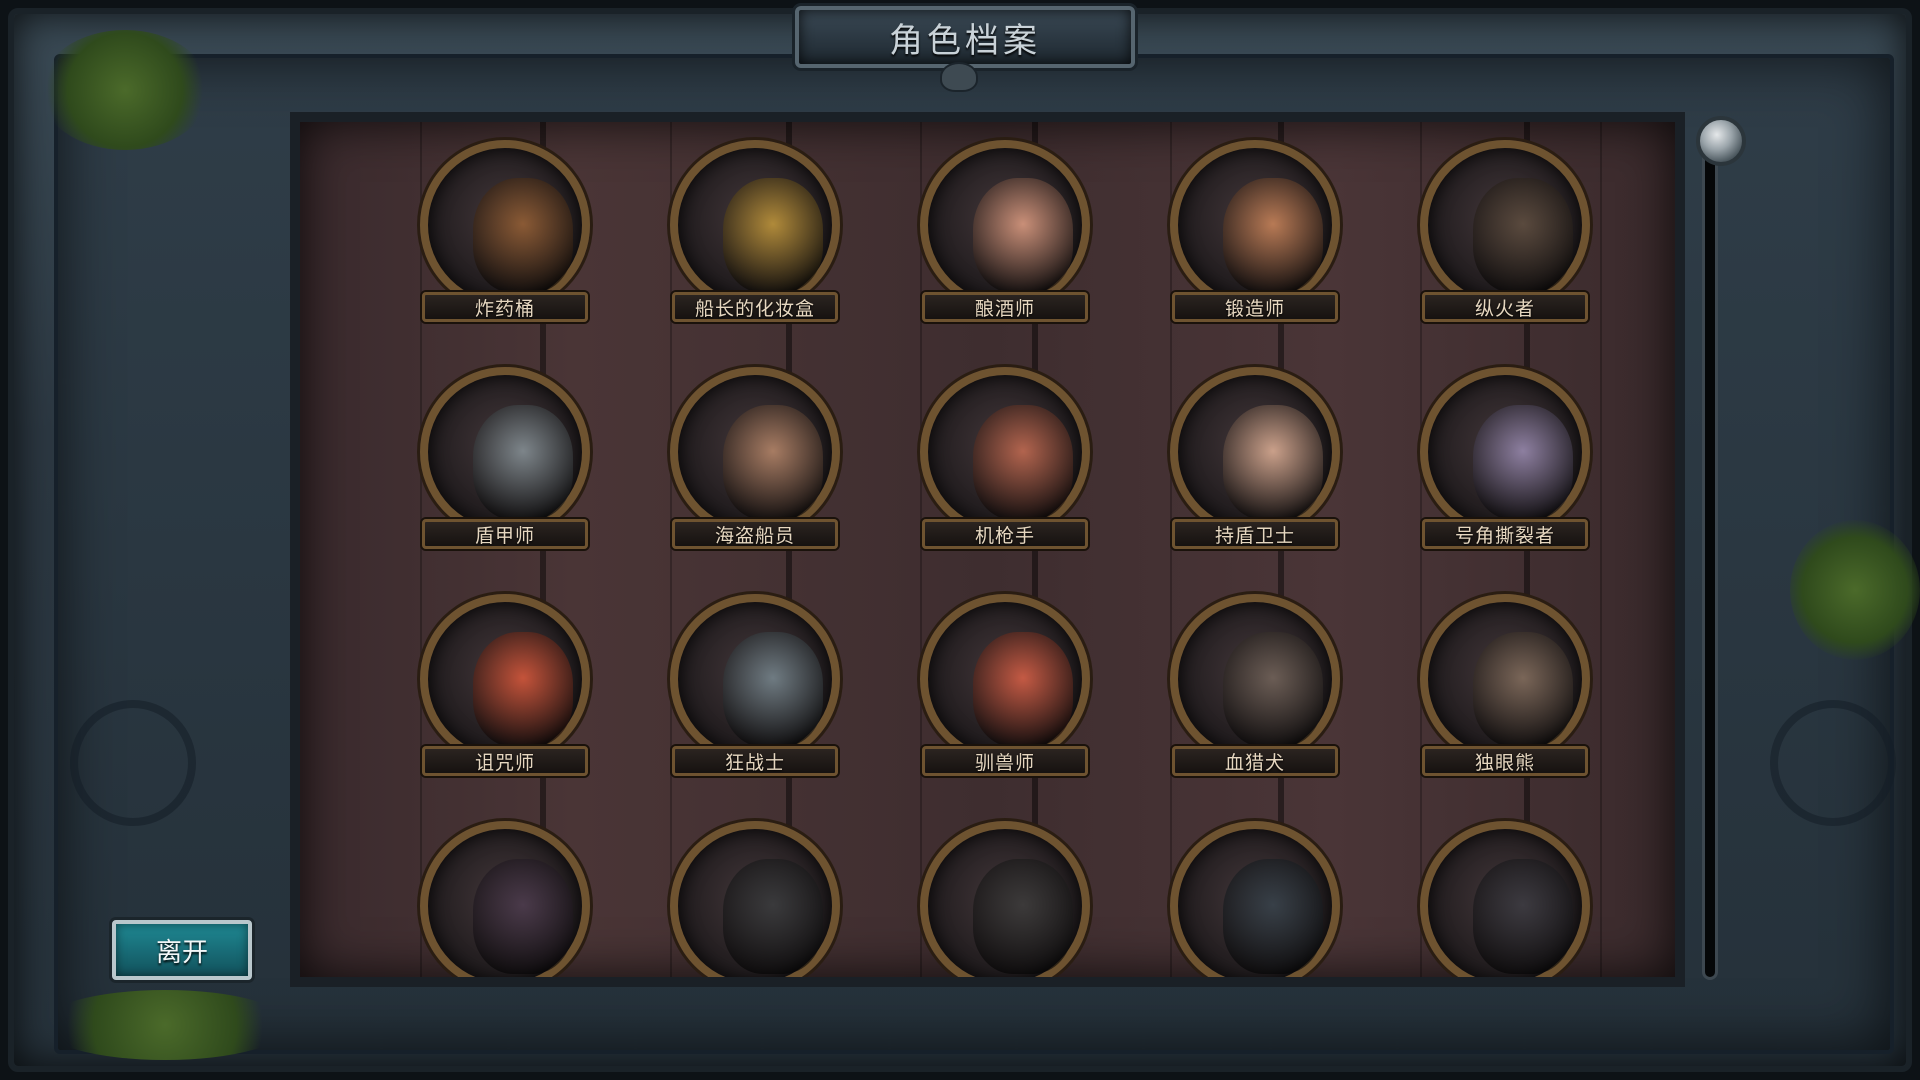 The height and width of the screenshot is (1080, 1920). I want to click on character-name: 独眼熊, so click(1505, 761).